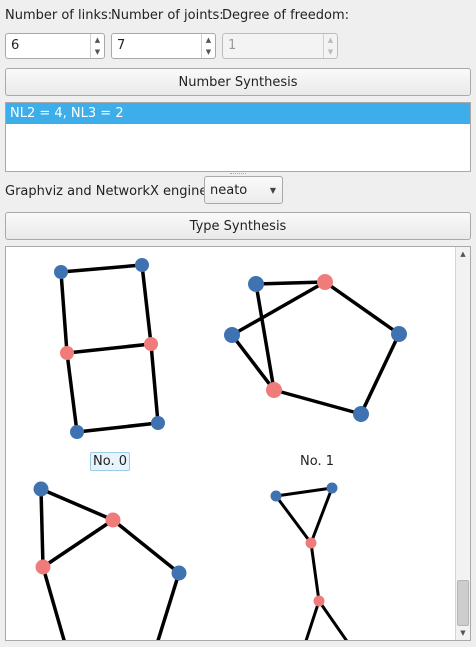 This screenshot has width=476, height=647. What do you see at coordinates (462, 443) in the screenshot?
I see `vertical-scrollbar: ▲ ▼` at bounding box center [462, 443].